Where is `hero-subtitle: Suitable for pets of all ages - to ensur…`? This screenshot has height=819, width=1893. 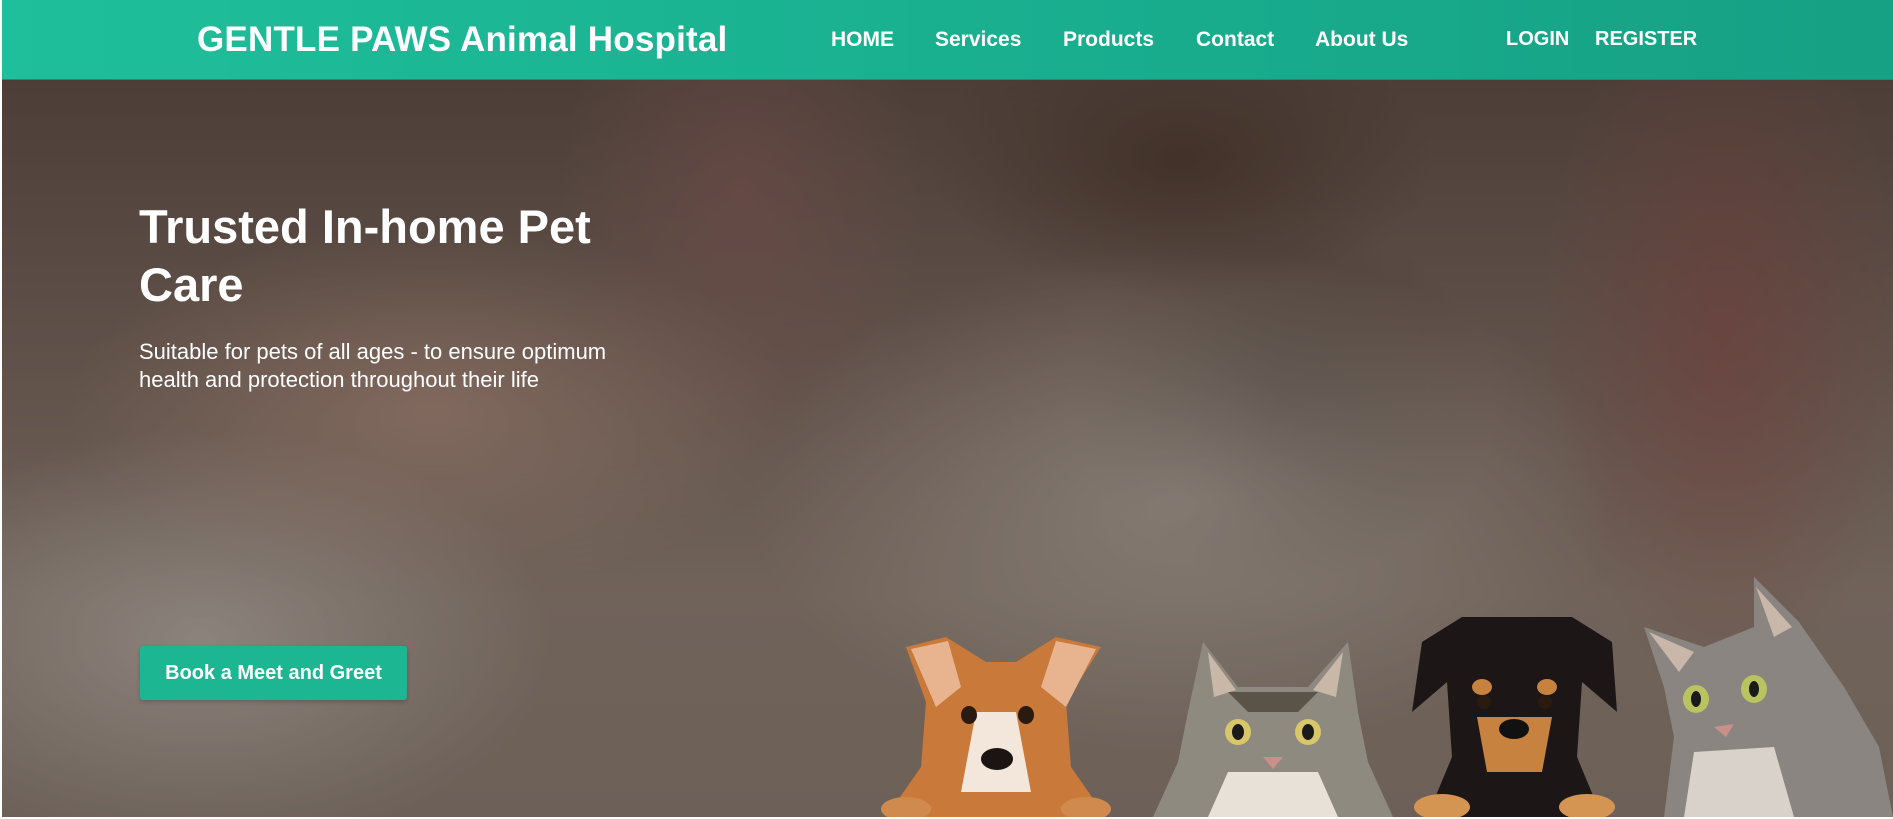
hero-subtitle: Suitable for pets of all ages - to ensur… is located at coordinates (373, 365).